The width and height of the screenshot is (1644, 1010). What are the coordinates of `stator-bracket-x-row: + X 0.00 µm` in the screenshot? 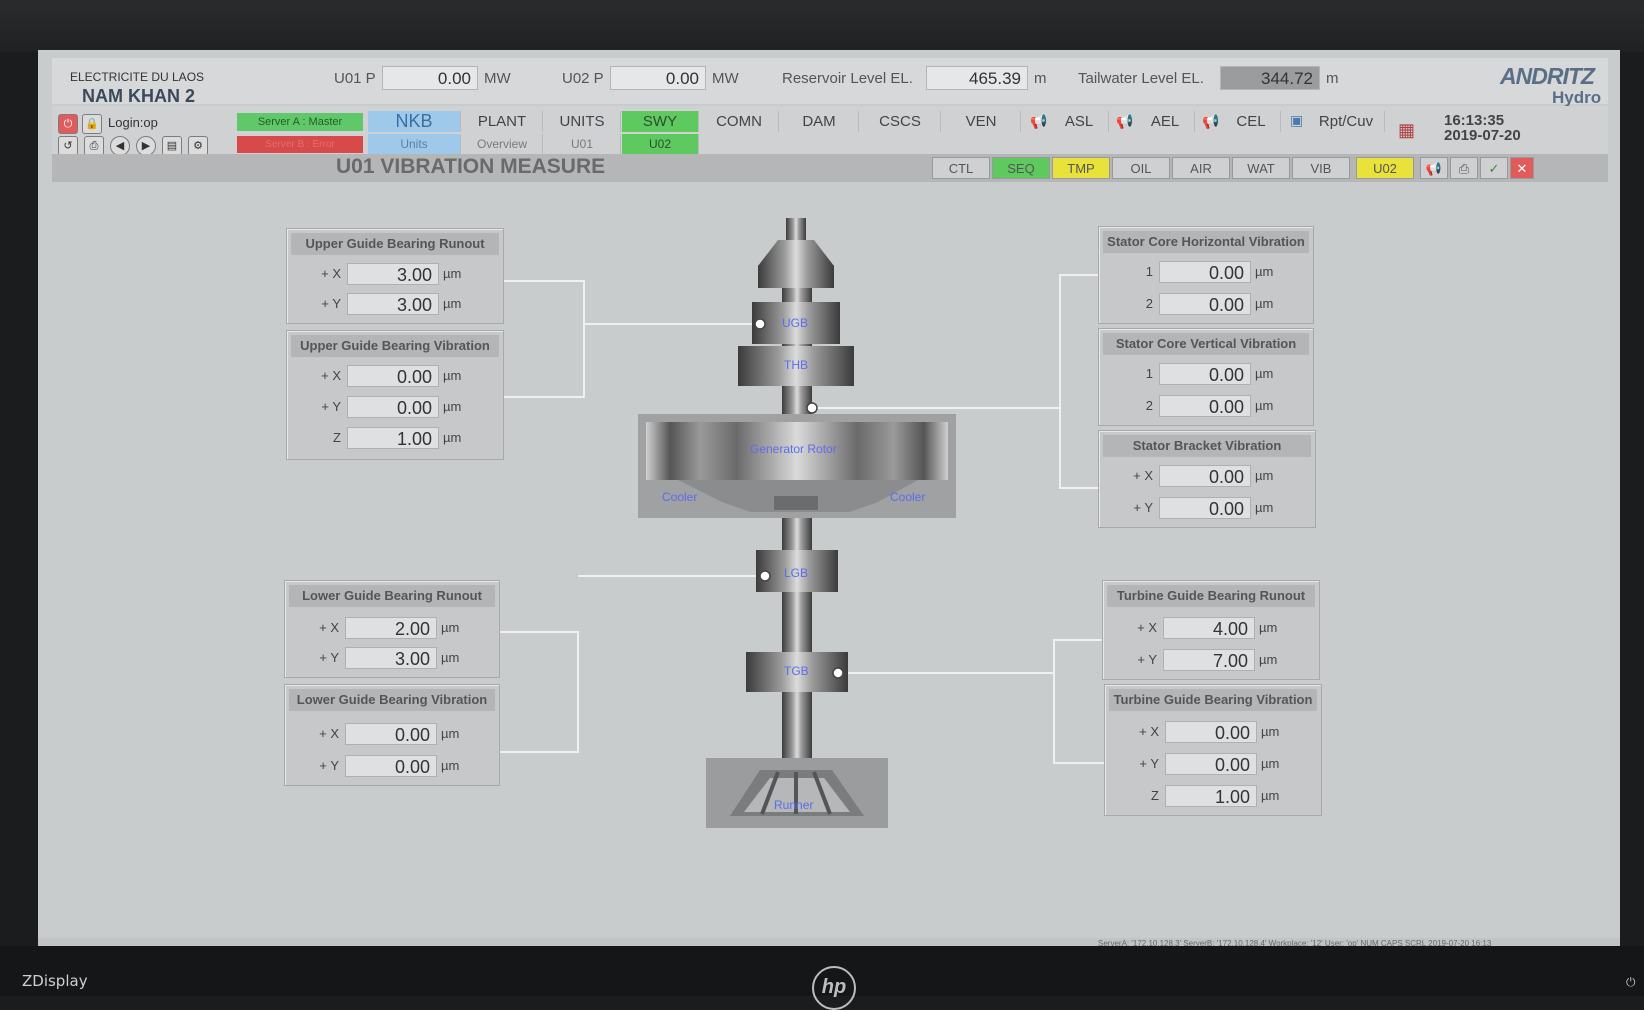 It's located at (1207, 476).